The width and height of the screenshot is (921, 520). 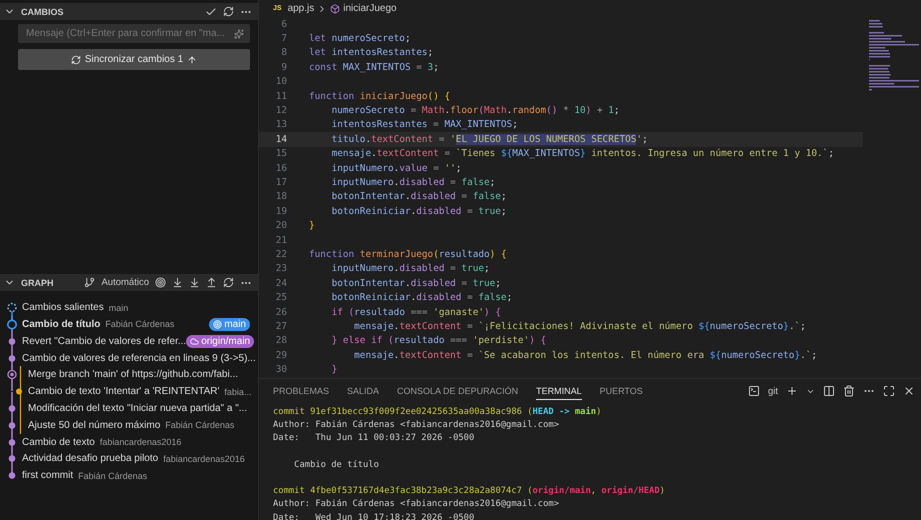 I want to click on line-number: 16, so click(x=280, y=168).